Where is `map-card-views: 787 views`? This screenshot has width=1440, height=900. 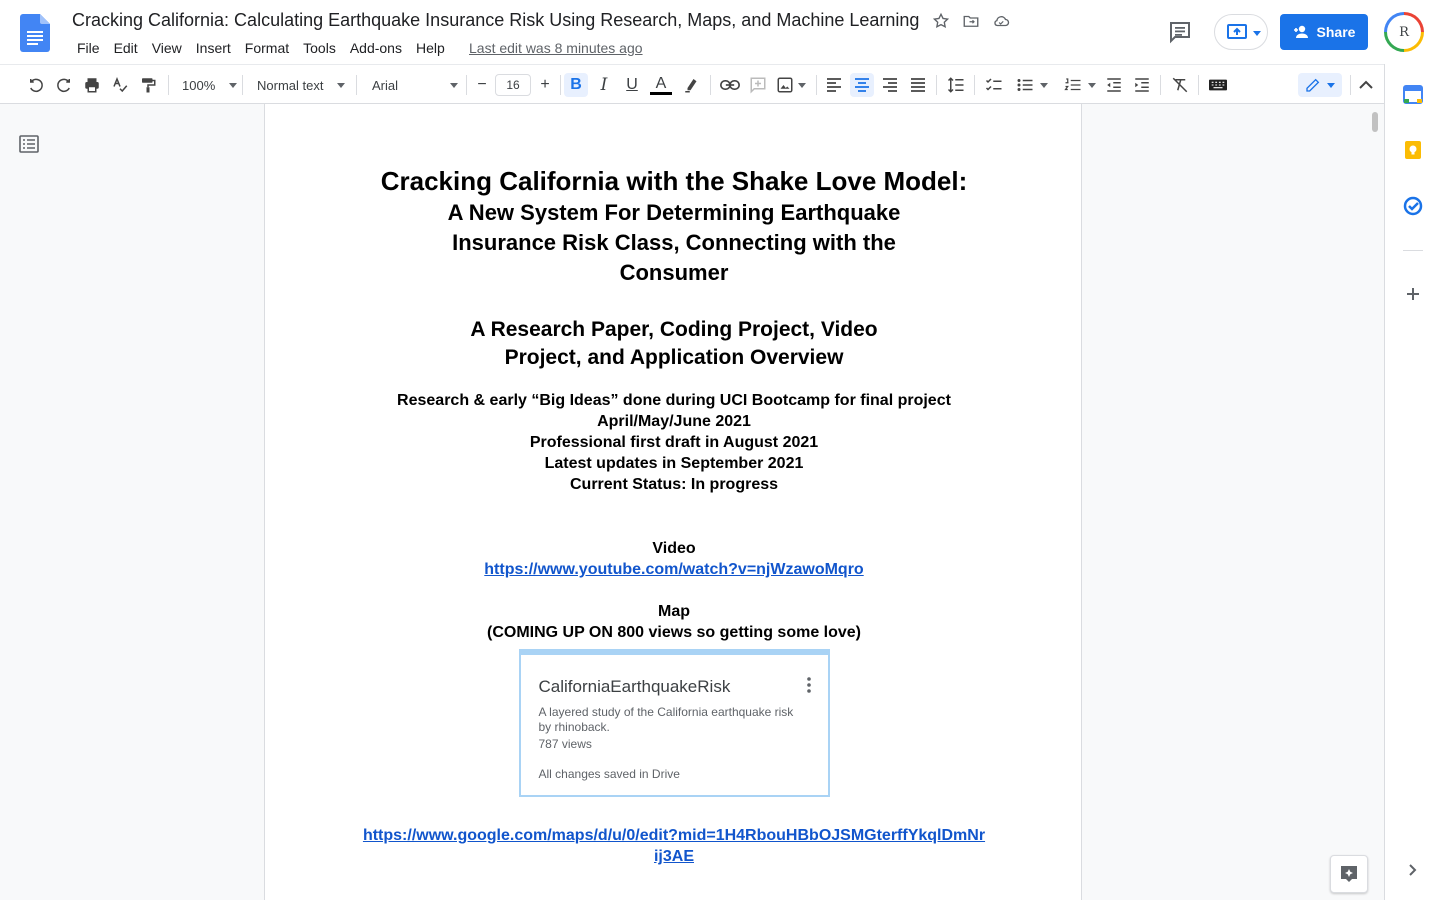
map-card-views: 787 views is located at coordinates (565, 744).